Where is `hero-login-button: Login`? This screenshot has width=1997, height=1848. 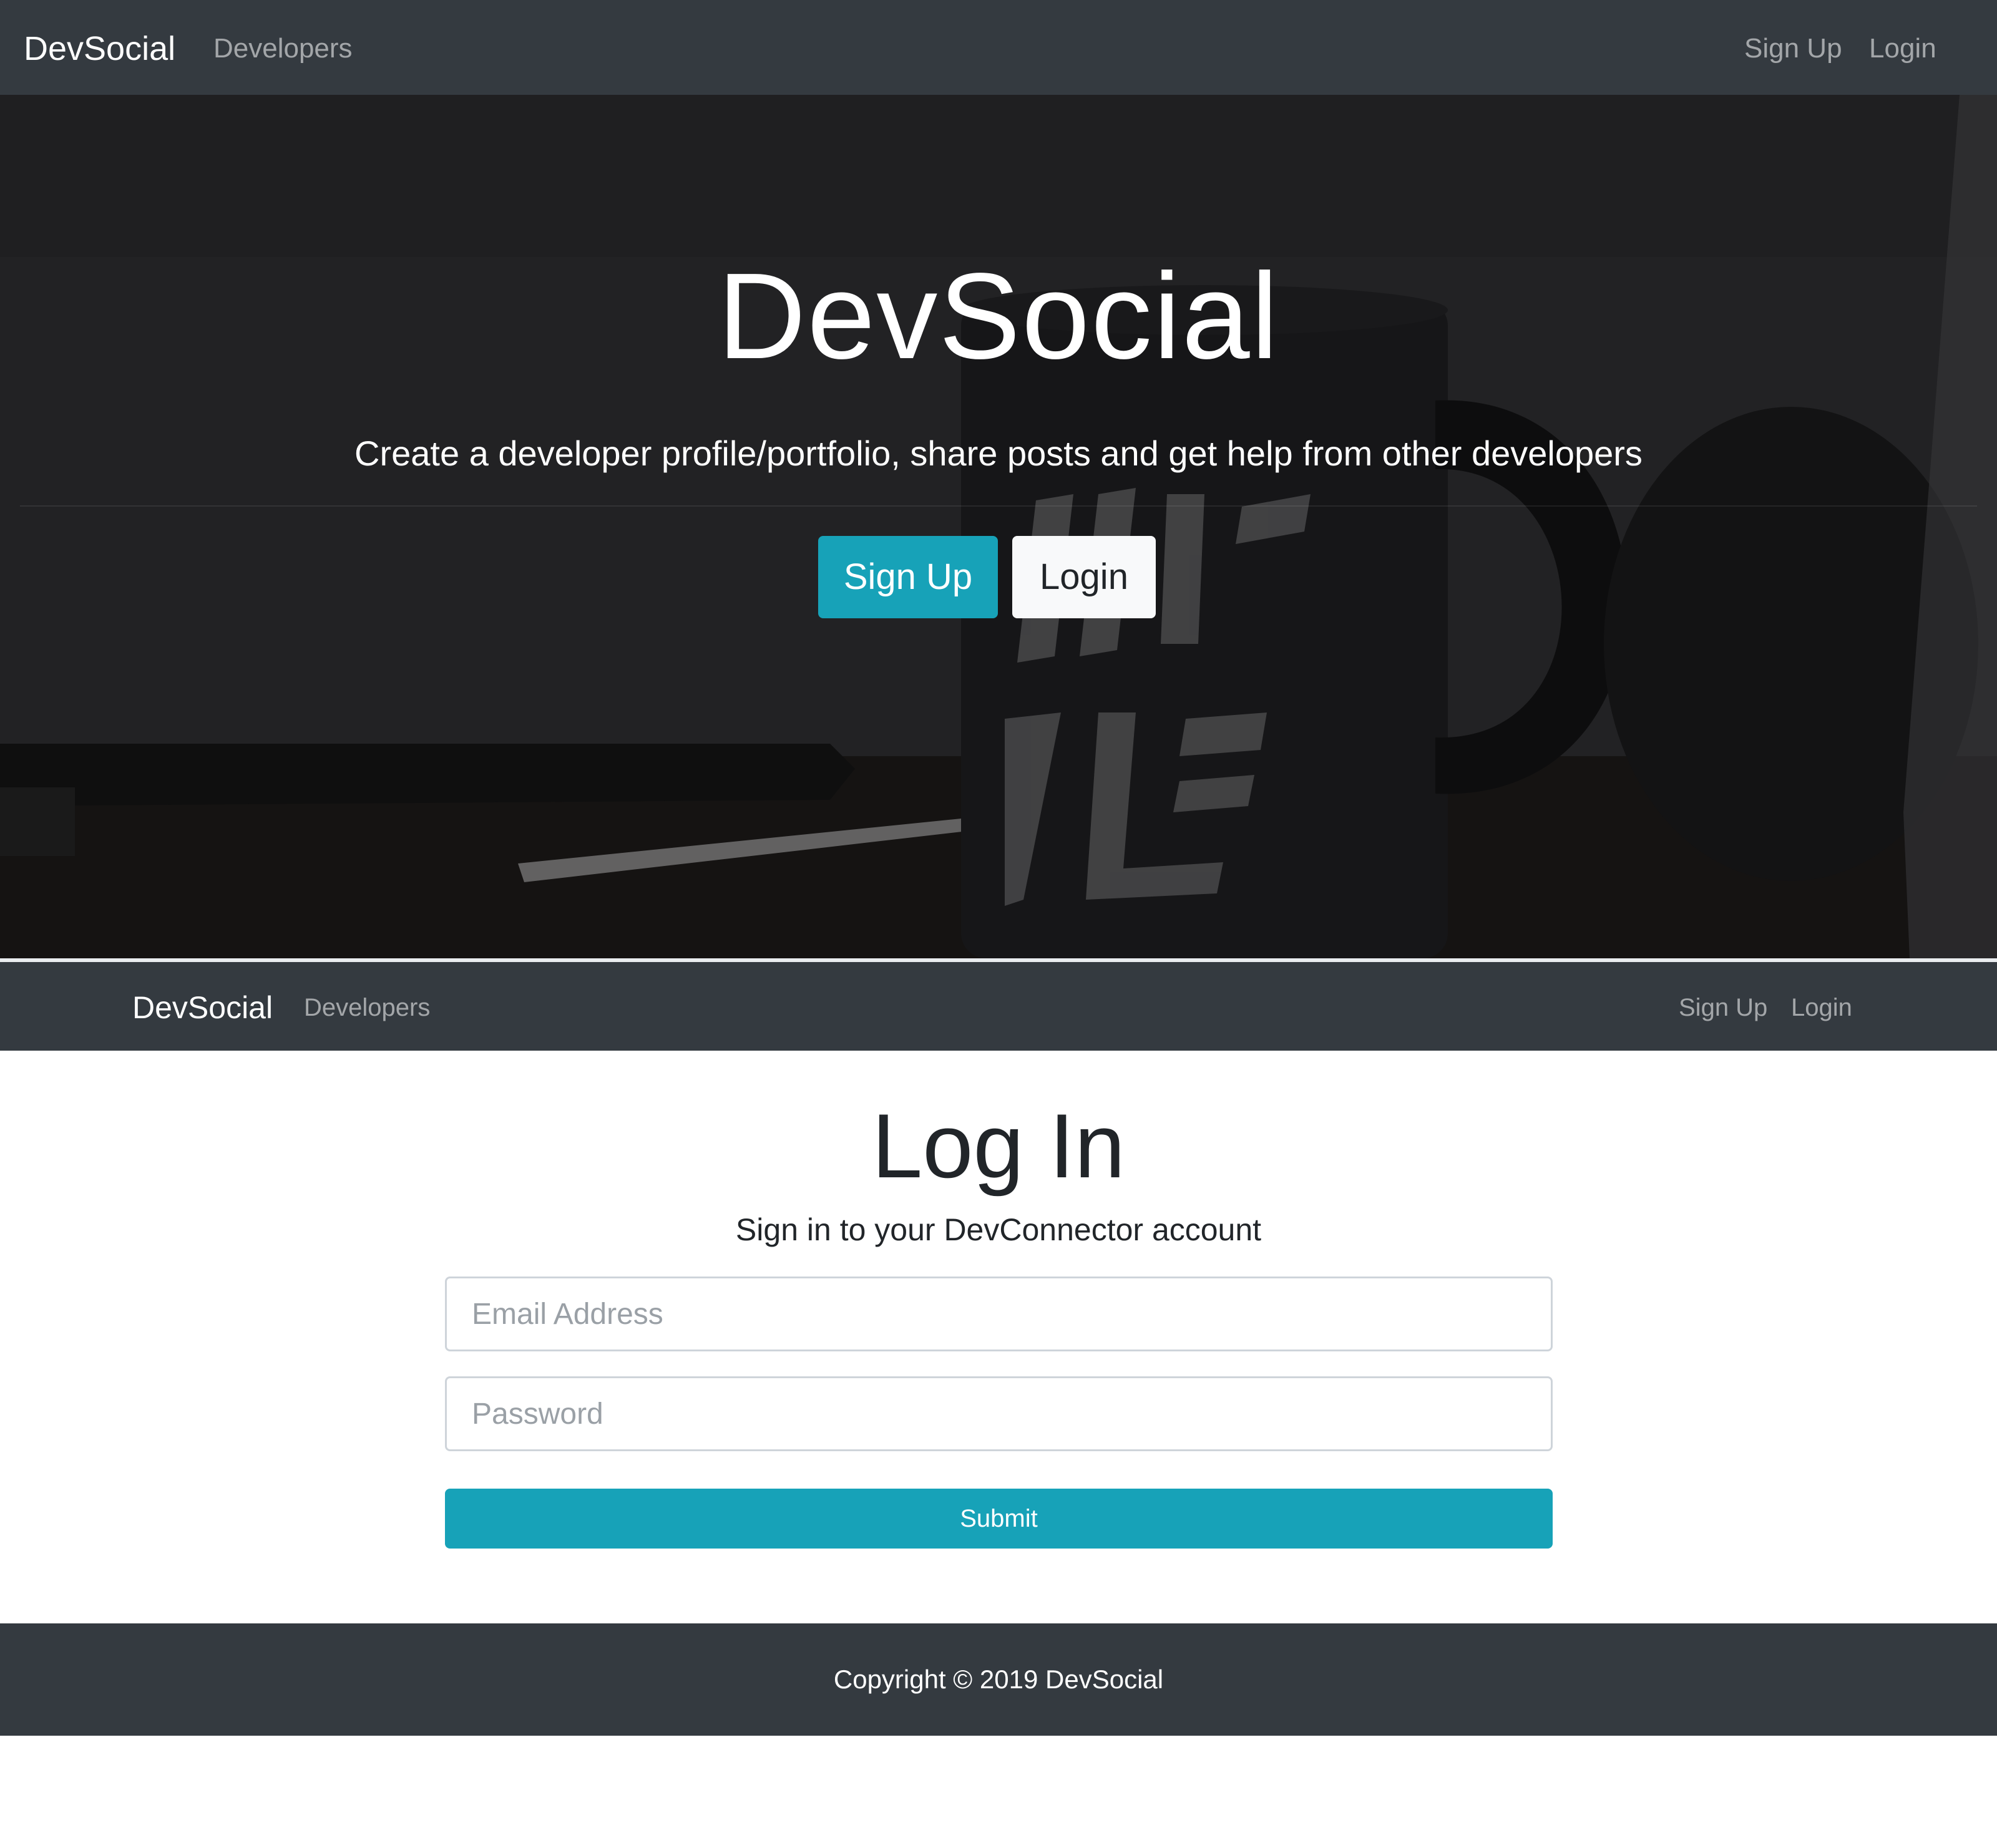 hero-login-button: Login is located at coordinates (1084, 577).